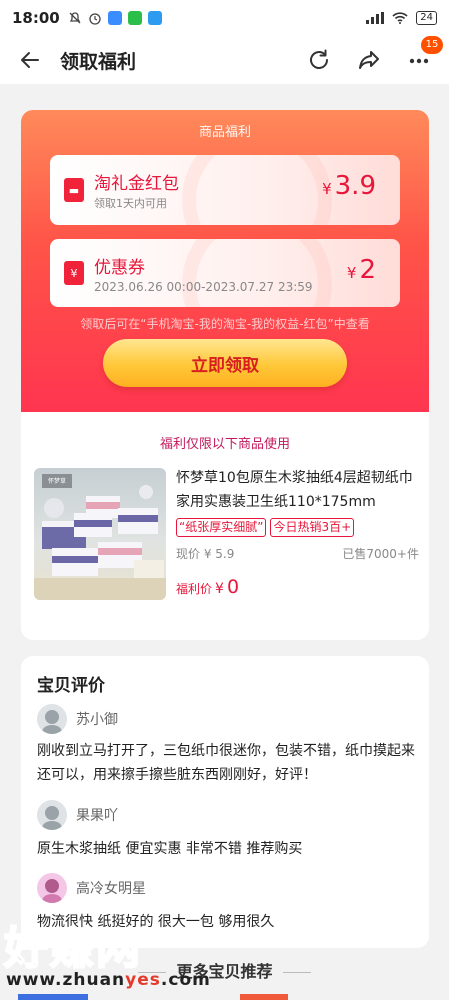 The image size is (449, 1000). I want to click on status-icons, so click(115, 18).